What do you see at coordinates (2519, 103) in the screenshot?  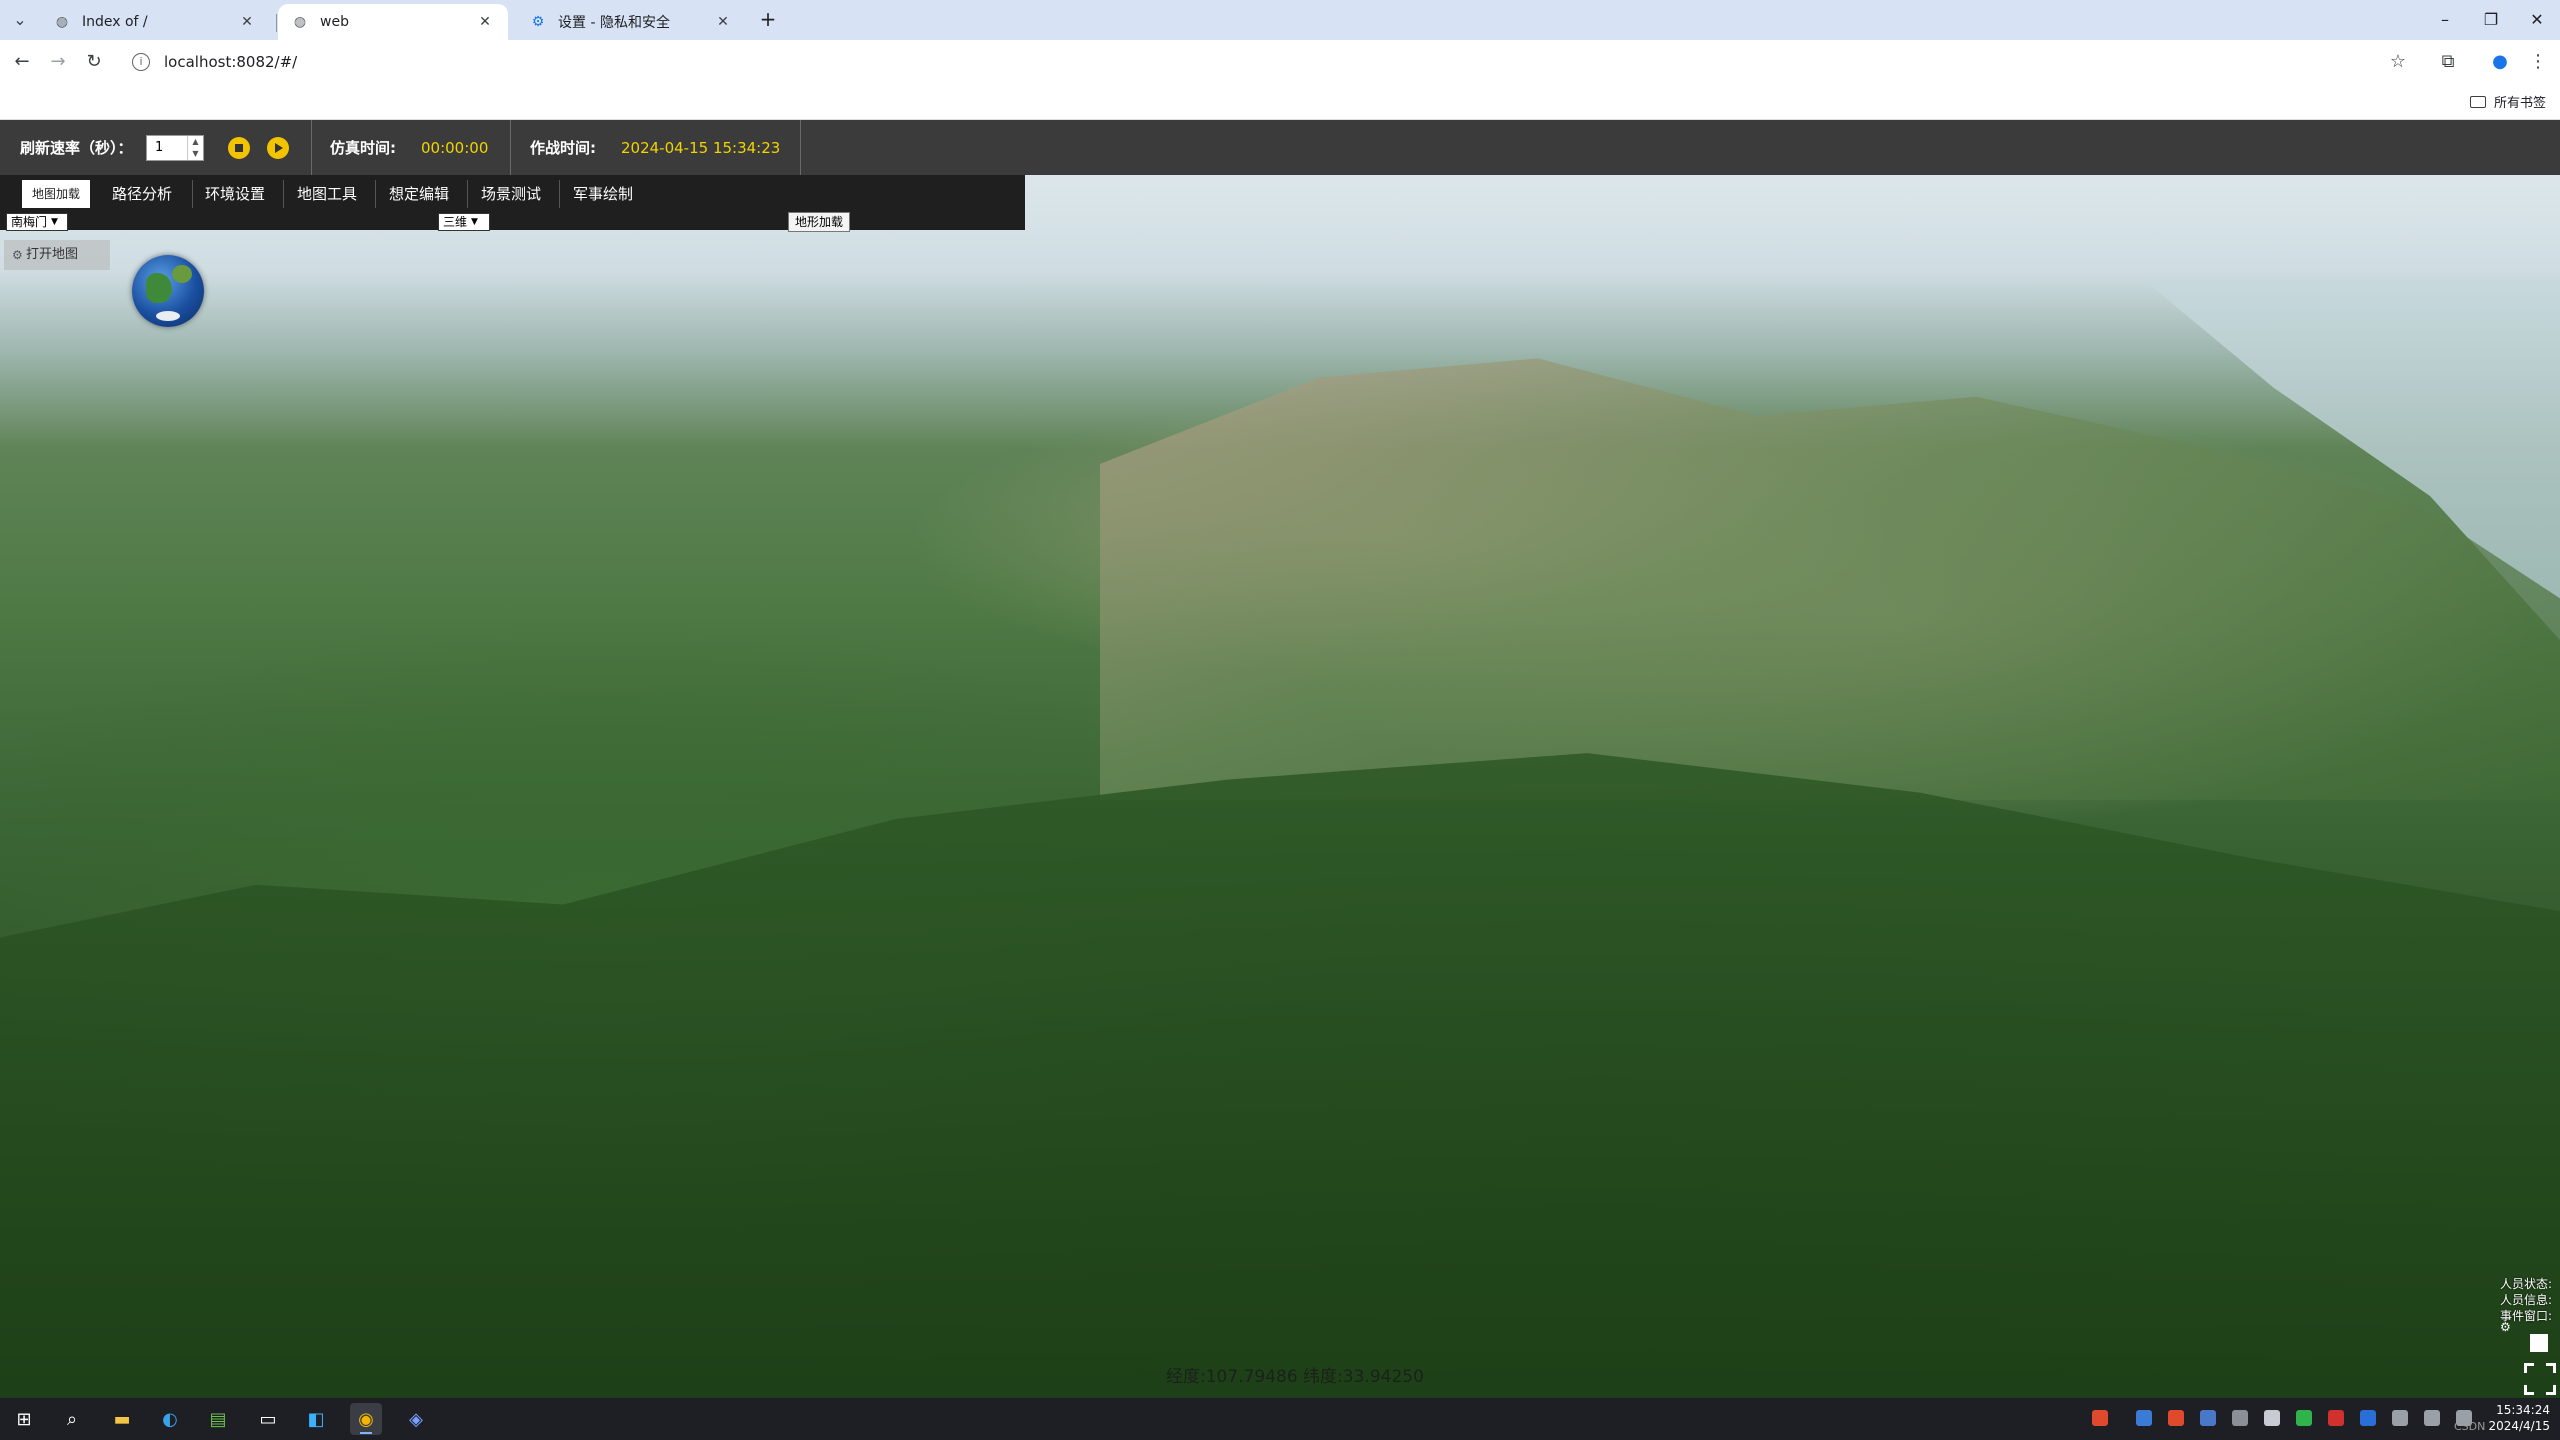 I see `all-bookmarks-label: 所有书签` at bounding box center [2519, 103].